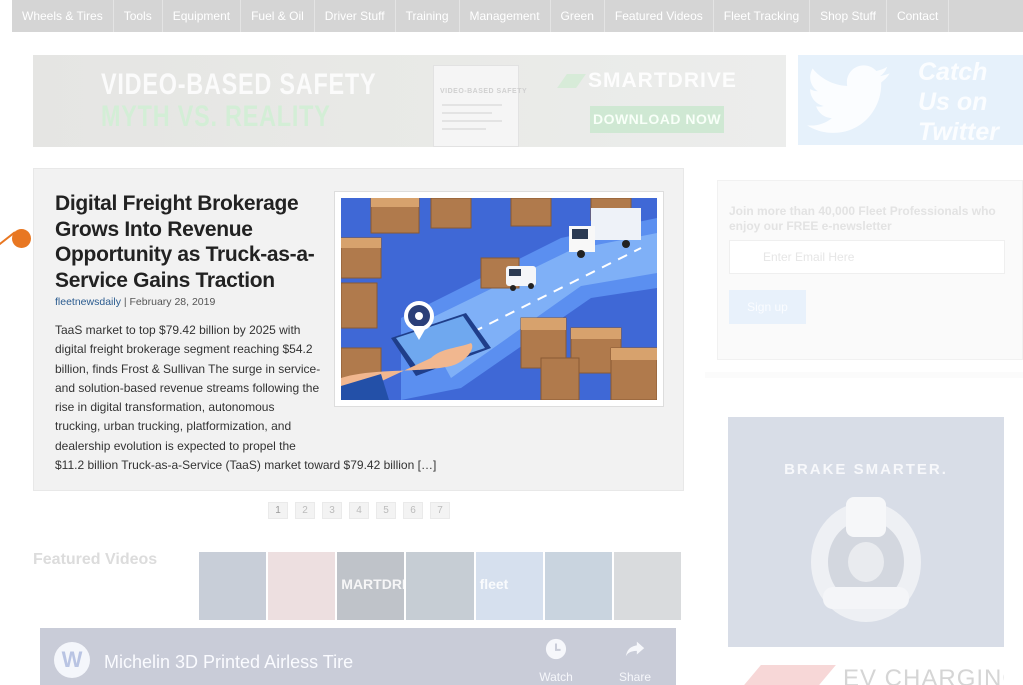 The width and height of the screenshot is (1023, 685). What do you see at coordinates (305, 510) in the screenshot?
I see `page-link-2: 2` at bounding box center [305, 510].